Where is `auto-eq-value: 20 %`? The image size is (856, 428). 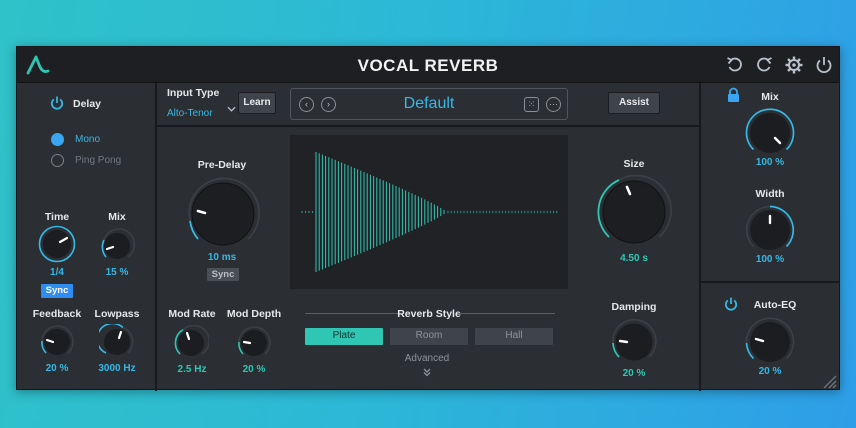 auto-eq-value: 20 % is located at coordinates (770, 371).